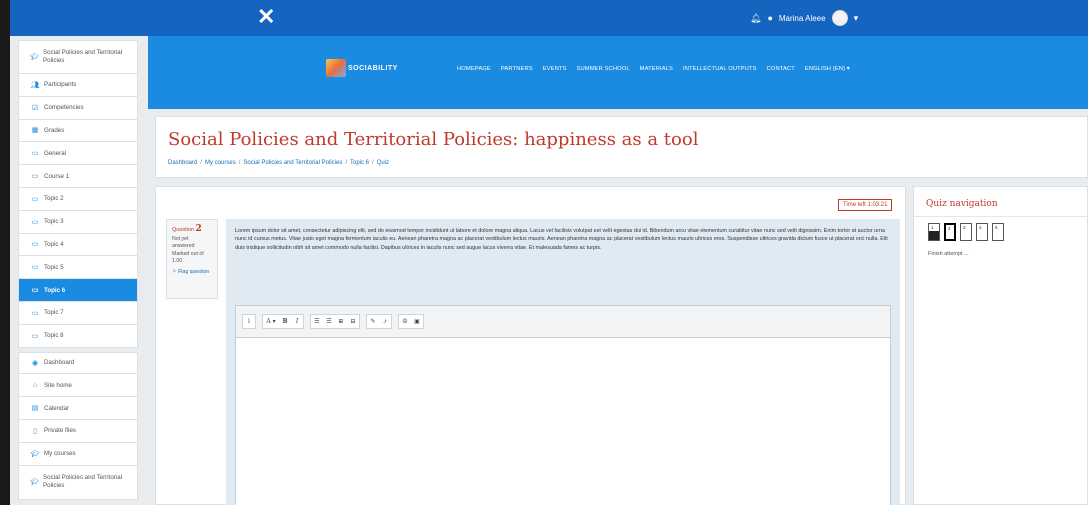 The width and height of the screenshot is (1088, 505). I want to click on paragraph-style-icon: A ▾, so click(271, 321).